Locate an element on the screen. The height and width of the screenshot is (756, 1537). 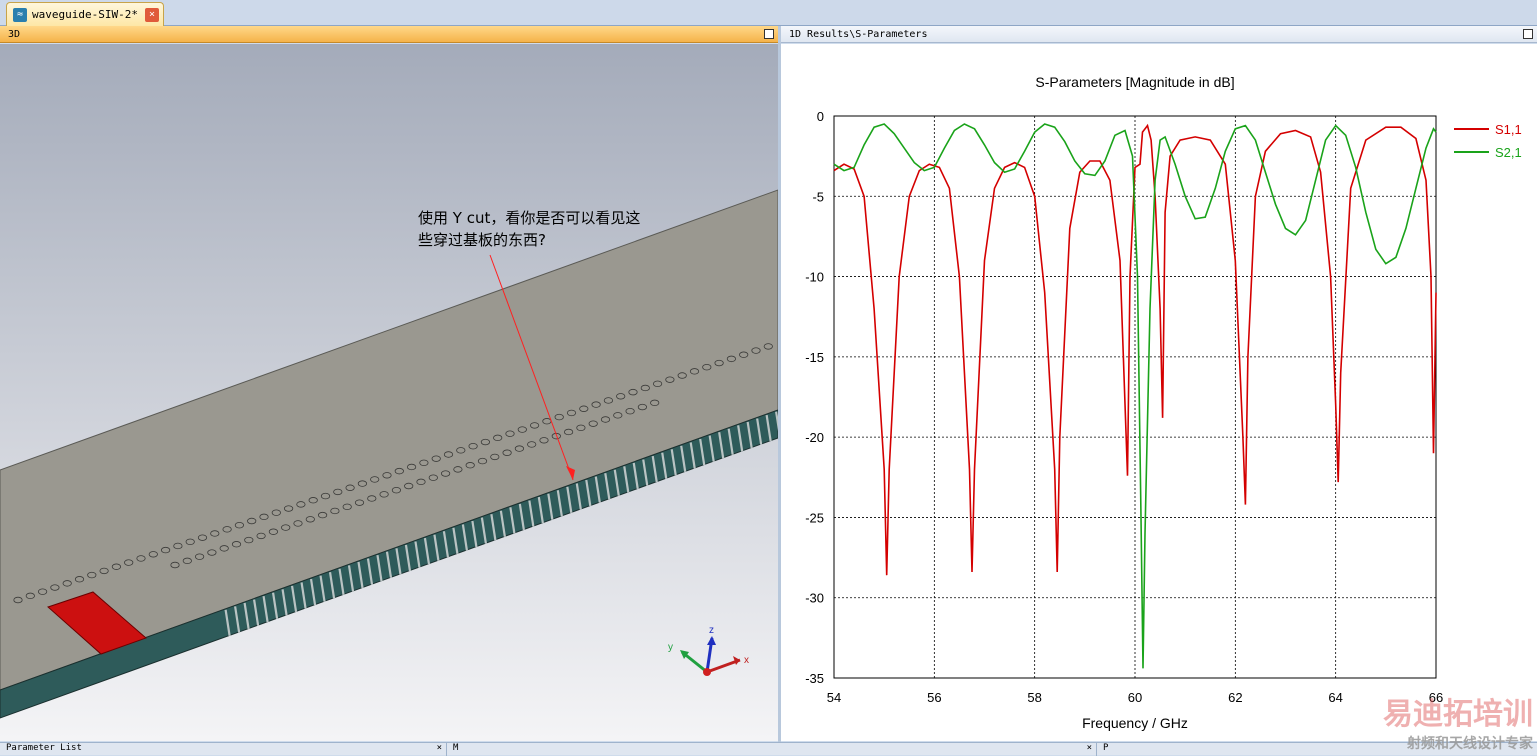
y-tick-labels: 0 -5 -10 -15 -20 -25 -30 -35 is located at coordinates (814, 397).